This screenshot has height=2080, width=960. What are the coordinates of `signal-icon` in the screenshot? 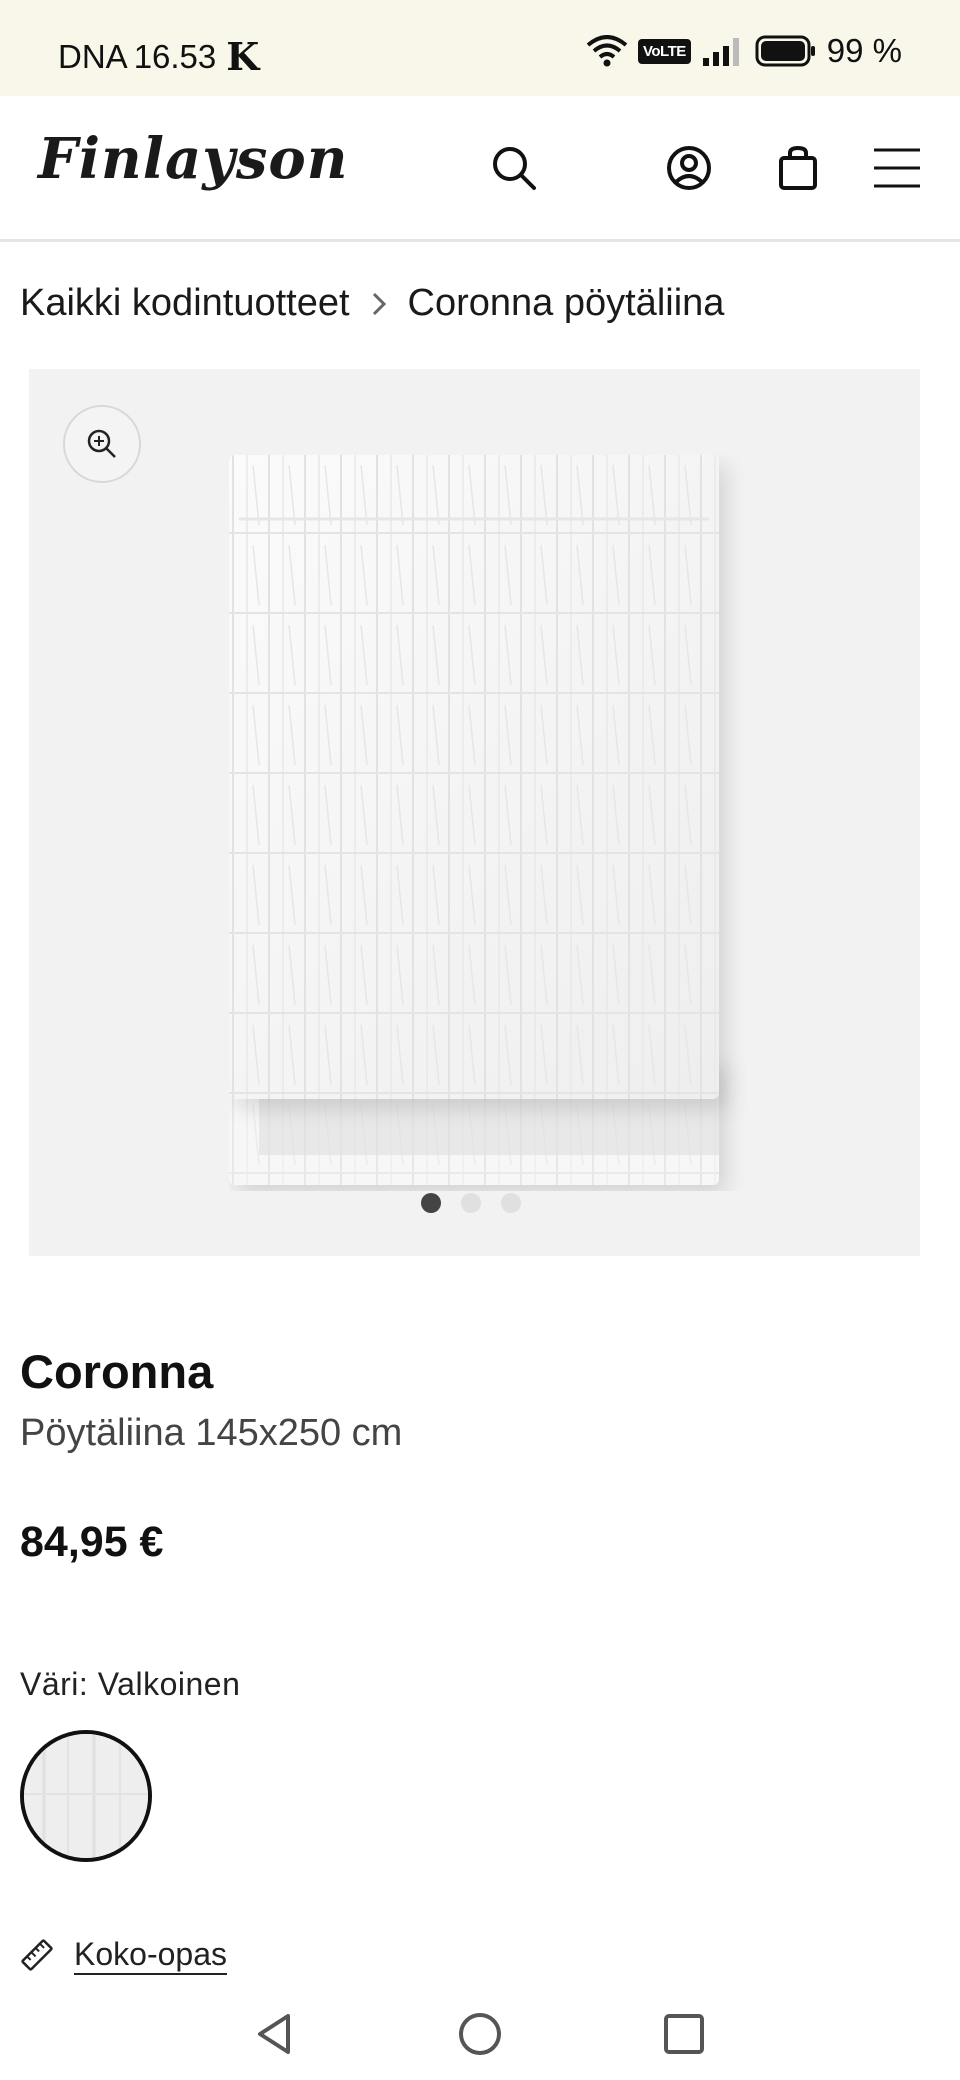 It's located at (720, 52).